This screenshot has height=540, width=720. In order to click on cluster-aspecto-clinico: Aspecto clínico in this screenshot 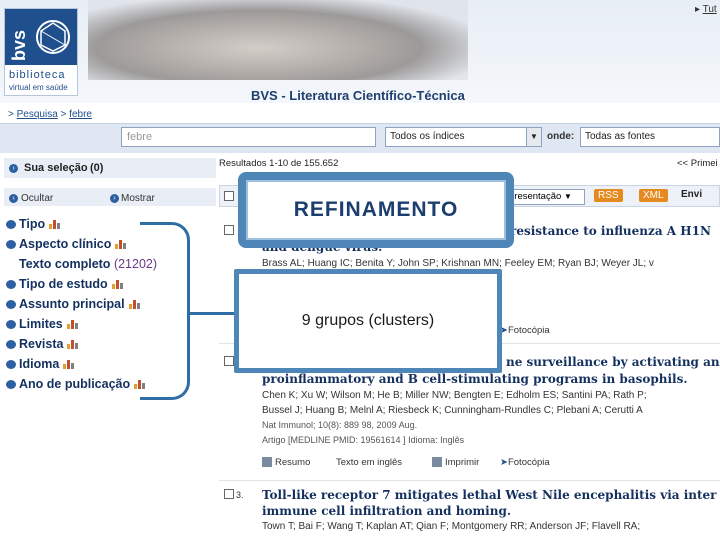, I will do `click(66, 244)`.